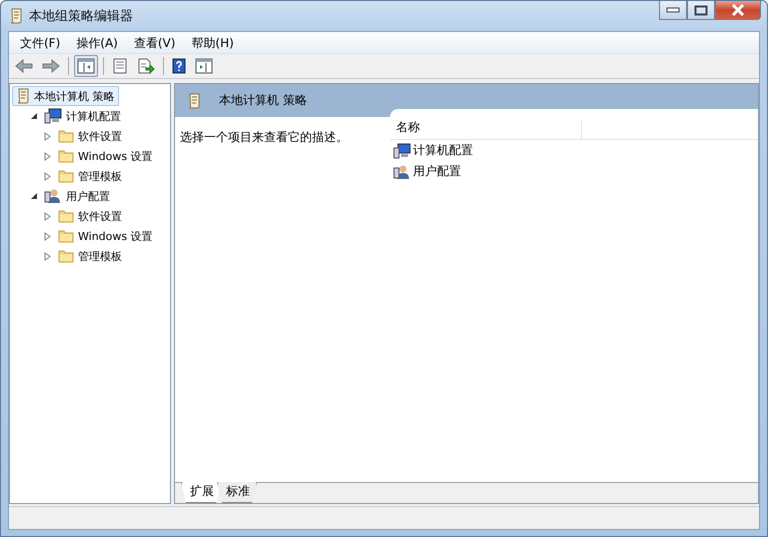 The height and width of the screenshot is (537, 768). Describe the element at coordinates (574, 150) in the screenshot. I see `list-item: 计算机配置` at that location.